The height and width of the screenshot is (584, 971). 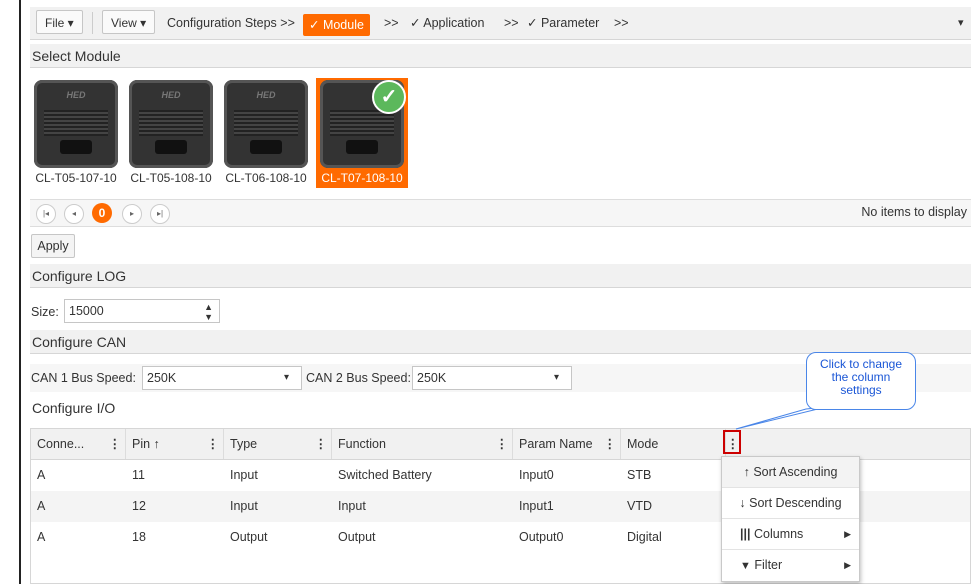 What do you see at coordinates (59, 22) in the screenshot?
I see `file-menu-button: File ▾` at bounding box center [59, 22].